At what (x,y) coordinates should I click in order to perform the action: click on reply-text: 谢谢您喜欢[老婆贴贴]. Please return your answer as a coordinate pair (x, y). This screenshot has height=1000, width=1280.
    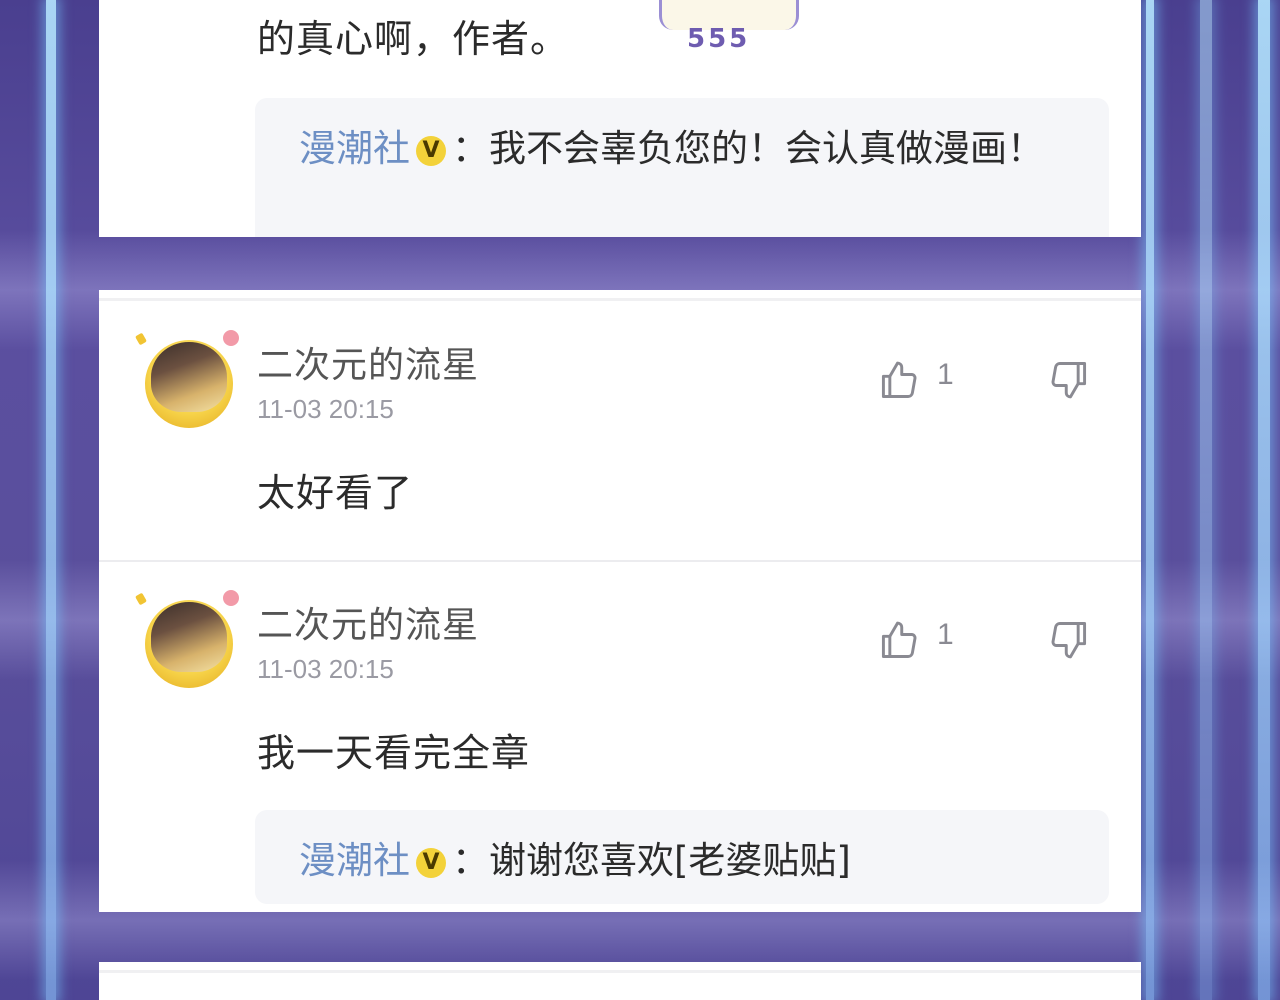
    Looking at the image, I should click on (670, 860).